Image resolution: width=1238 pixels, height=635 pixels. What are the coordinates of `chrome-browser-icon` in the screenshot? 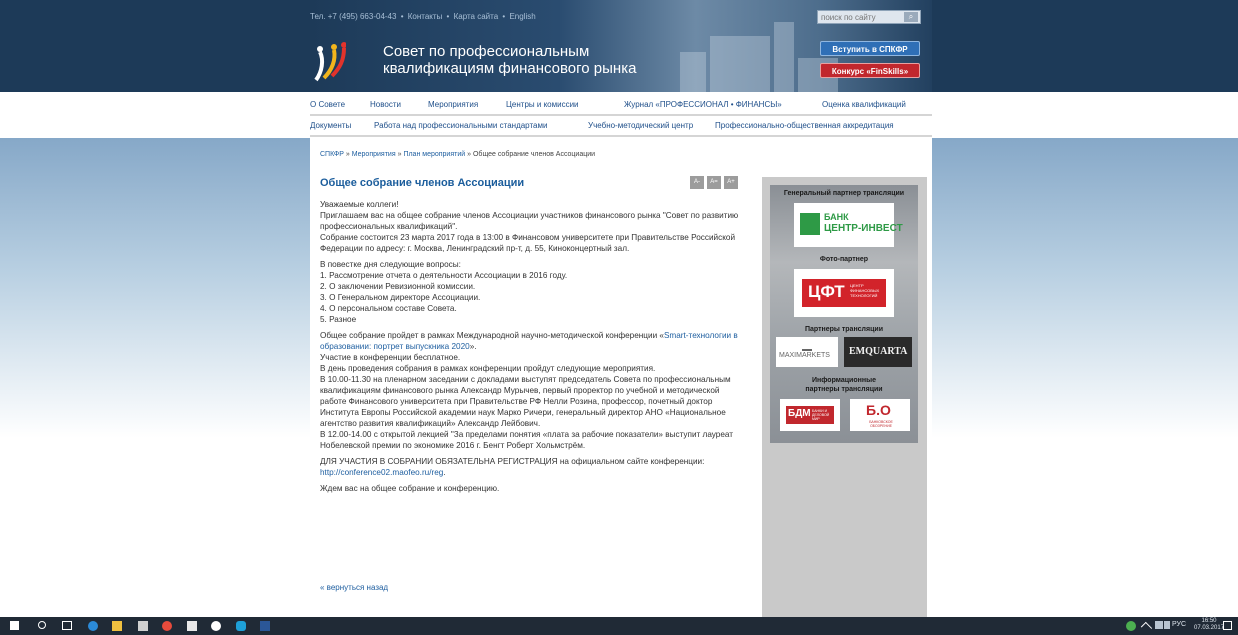 It's located at (167, 626).